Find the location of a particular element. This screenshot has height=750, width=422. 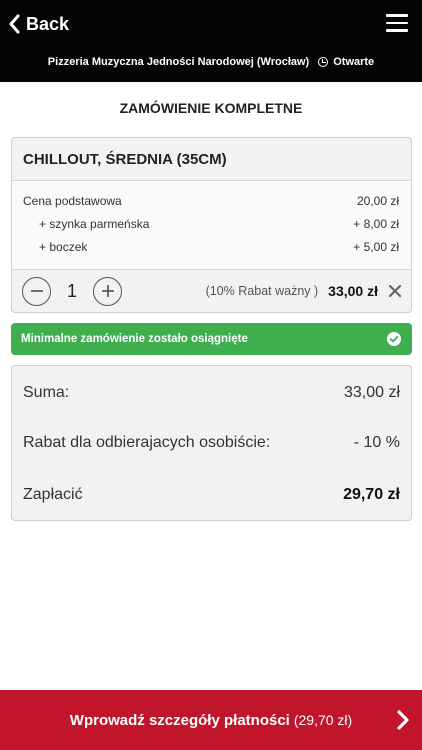

minus-icon is located at coordinates (36, 291).